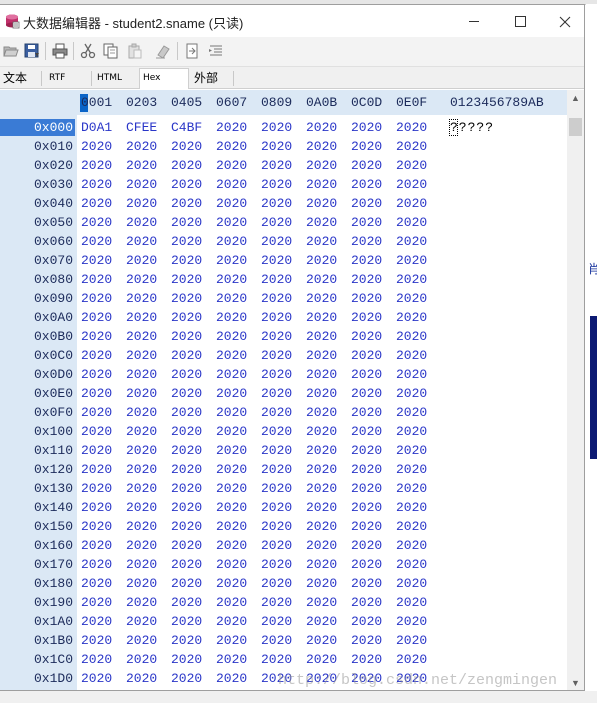 The width and height of the screenshot is (597, 703). I want to click on hex-row: 0x170 2020 2020 2020 2020 2020 2020 2020 2020, so click(283, 564).